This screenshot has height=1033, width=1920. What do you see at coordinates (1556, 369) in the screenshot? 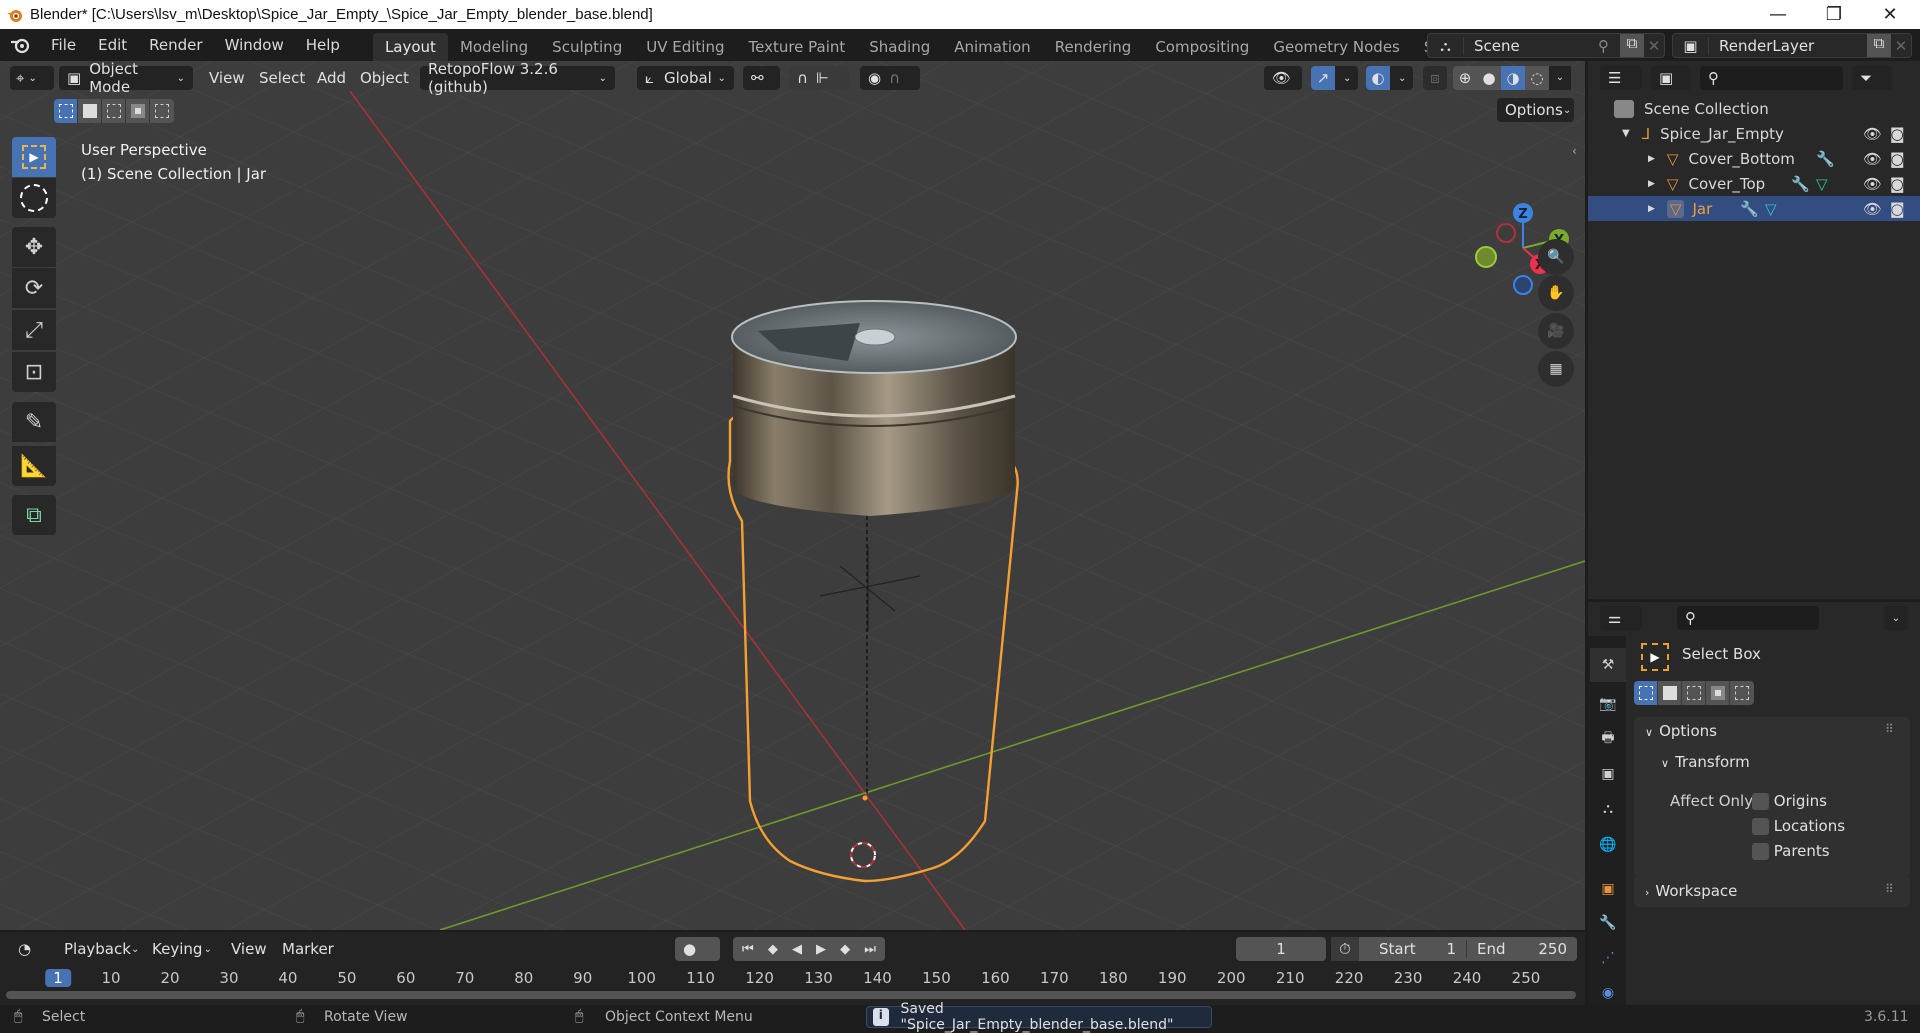
I see `ortho-toggle-button: ▦` at bounding box center [1556, 369].